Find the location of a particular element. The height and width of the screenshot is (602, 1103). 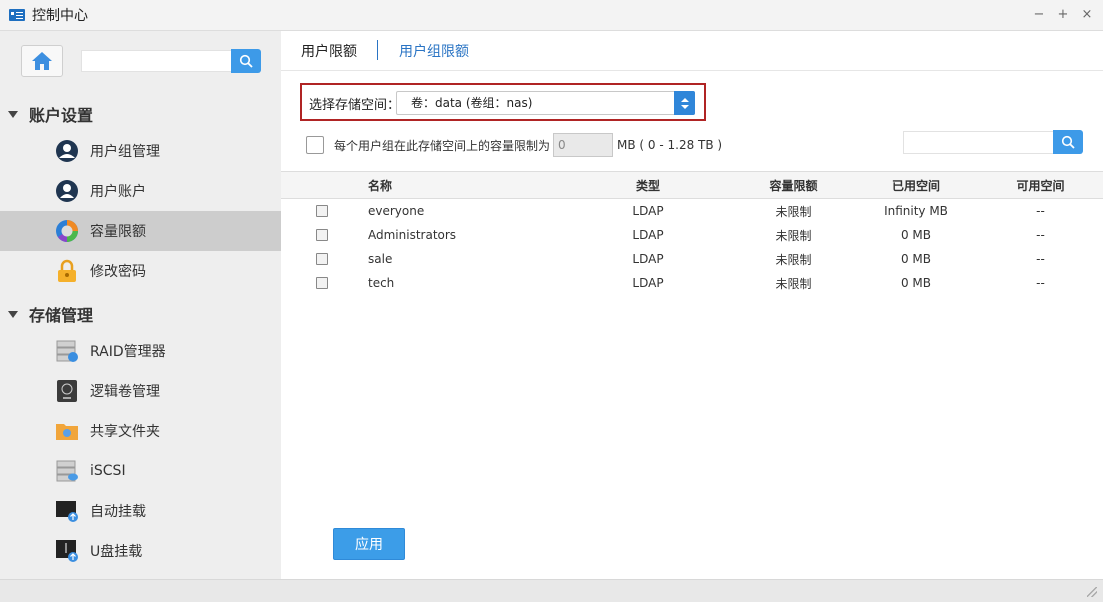

column-header-quota: 容量限额 is located at coordinates (793, 185).